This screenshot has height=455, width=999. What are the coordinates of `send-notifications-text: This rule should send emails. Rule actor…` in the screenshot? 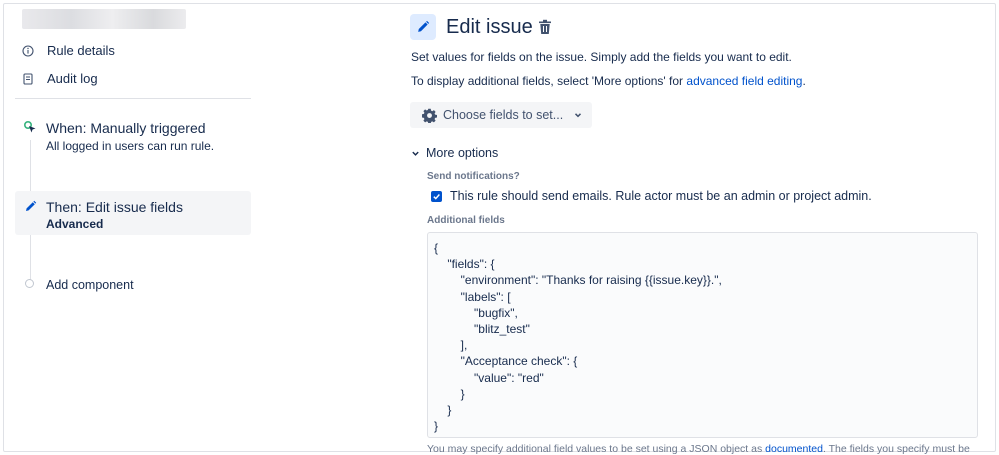 It's located at (661, 196).